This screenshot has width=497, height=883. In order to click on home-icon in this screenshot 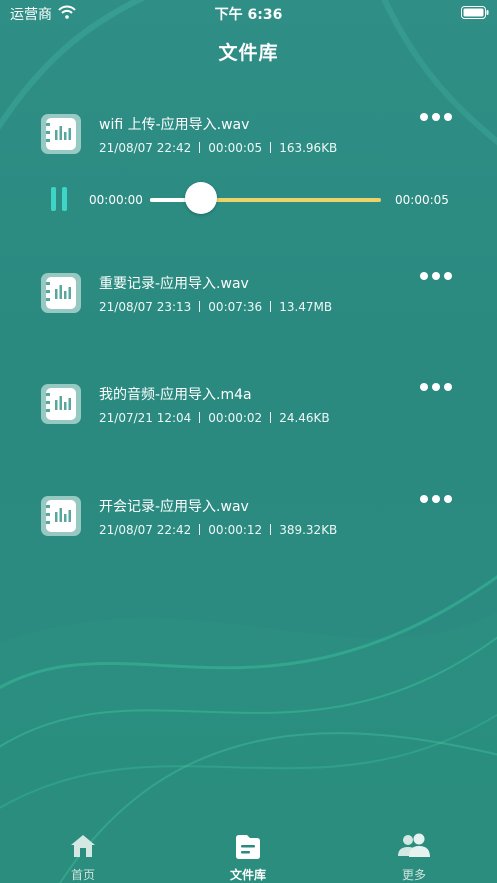, I will do `click(83, 846)`.